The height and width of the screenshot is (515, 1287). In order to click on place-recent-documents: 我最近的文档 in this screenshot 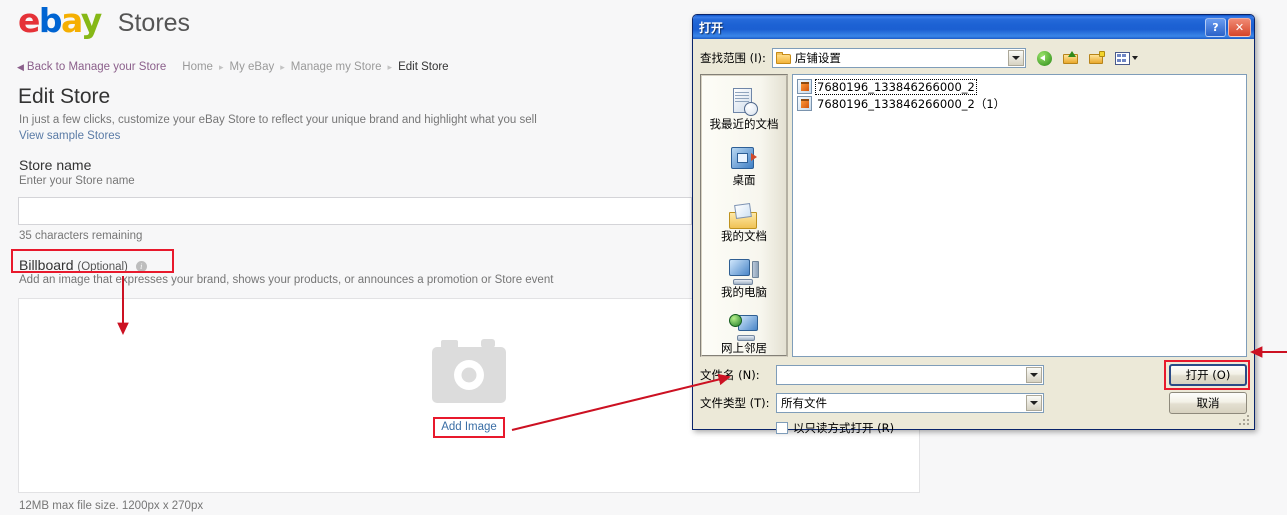, I will do `click(744, 107)`.